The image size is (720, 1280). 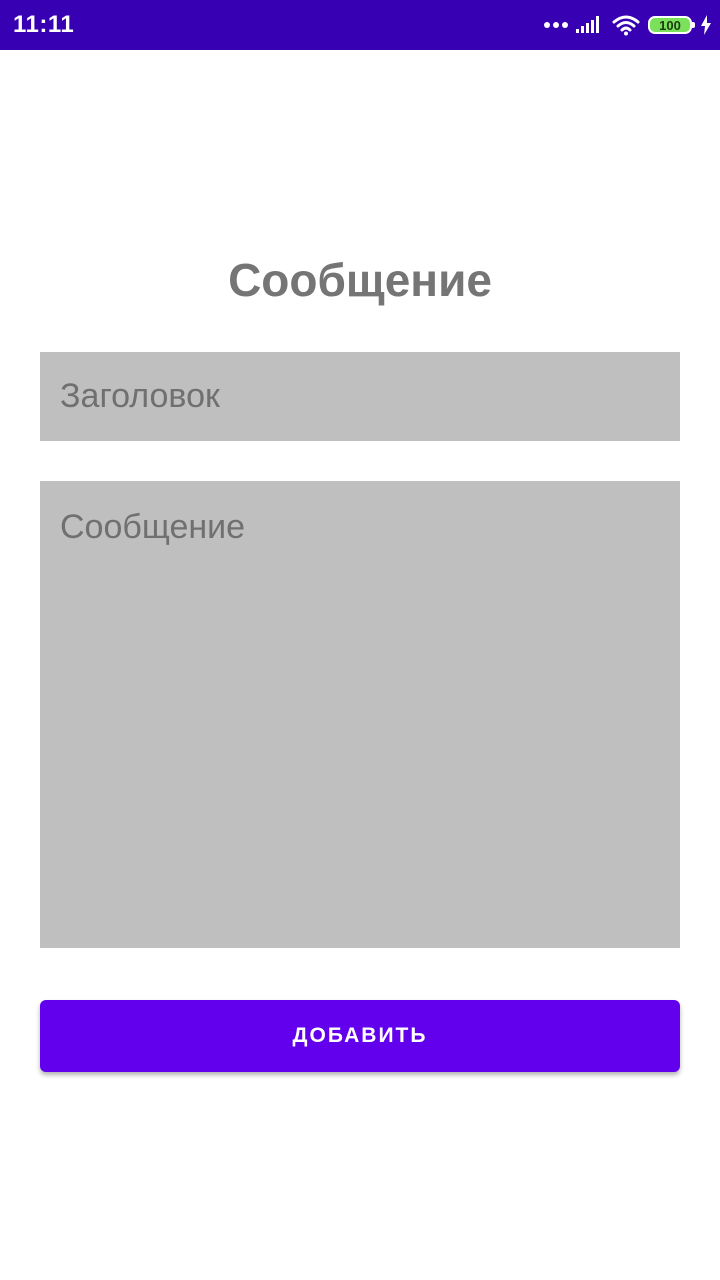 I want to click on signal-icon, so click(x=590, y=25).